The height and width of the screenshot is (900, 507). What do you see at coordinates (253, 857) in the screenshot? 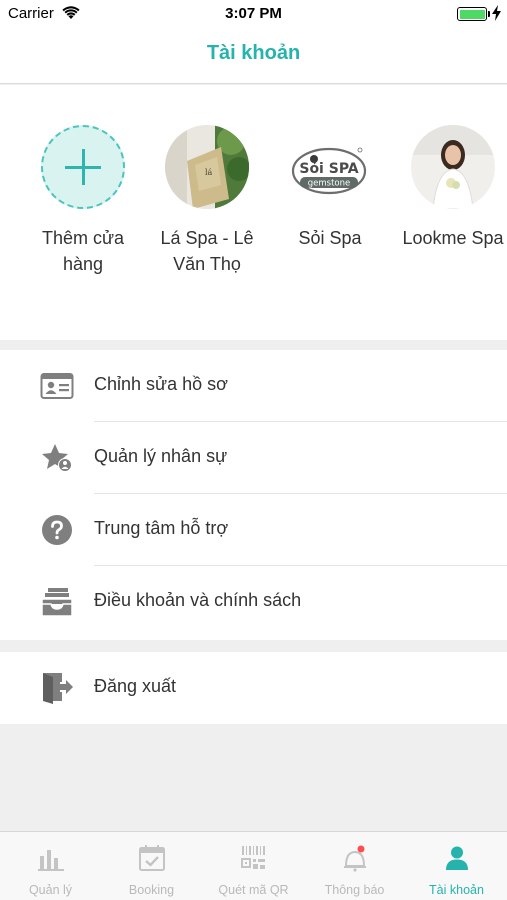
I see `qr-scan-icon` at bounding box center [253, 857].